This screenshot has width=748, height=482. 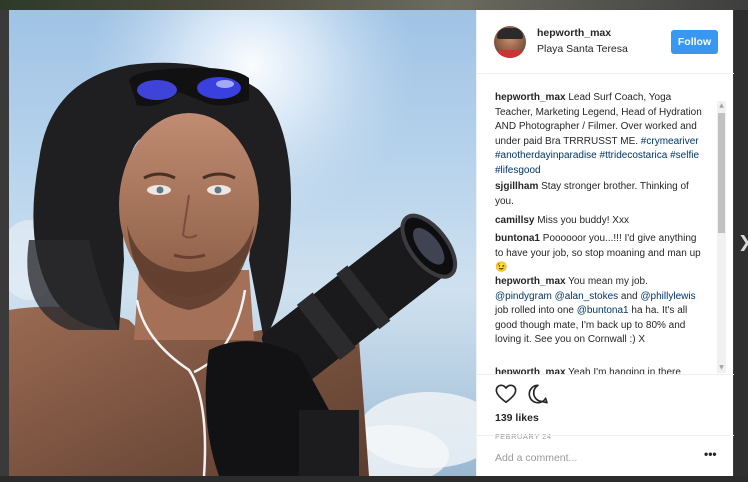 I want to click on comment-text: and, so click(x=629, y=296).